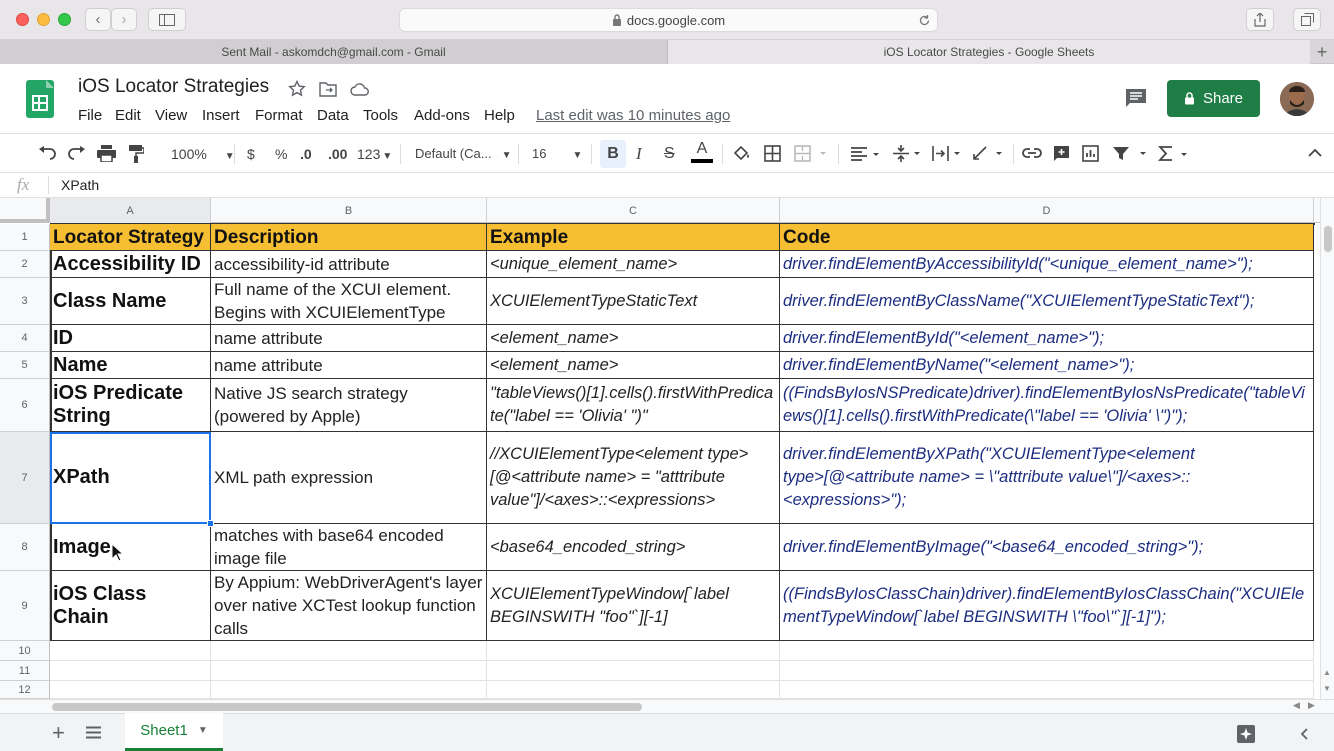 The width and height of the screenshot is (1334, 751). What do you see at coordinates (1304, 734) in the screenshot?
I see `collapse-side-panel-icon` at bounding box center [1304, 734].